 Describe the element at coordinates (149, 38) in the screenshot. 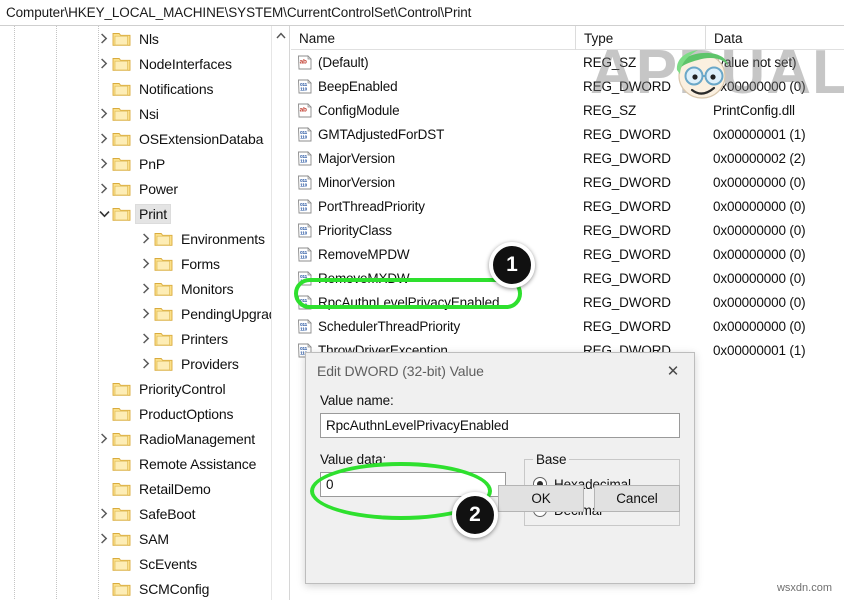

I see `tree-item-label: Nls` at that location.